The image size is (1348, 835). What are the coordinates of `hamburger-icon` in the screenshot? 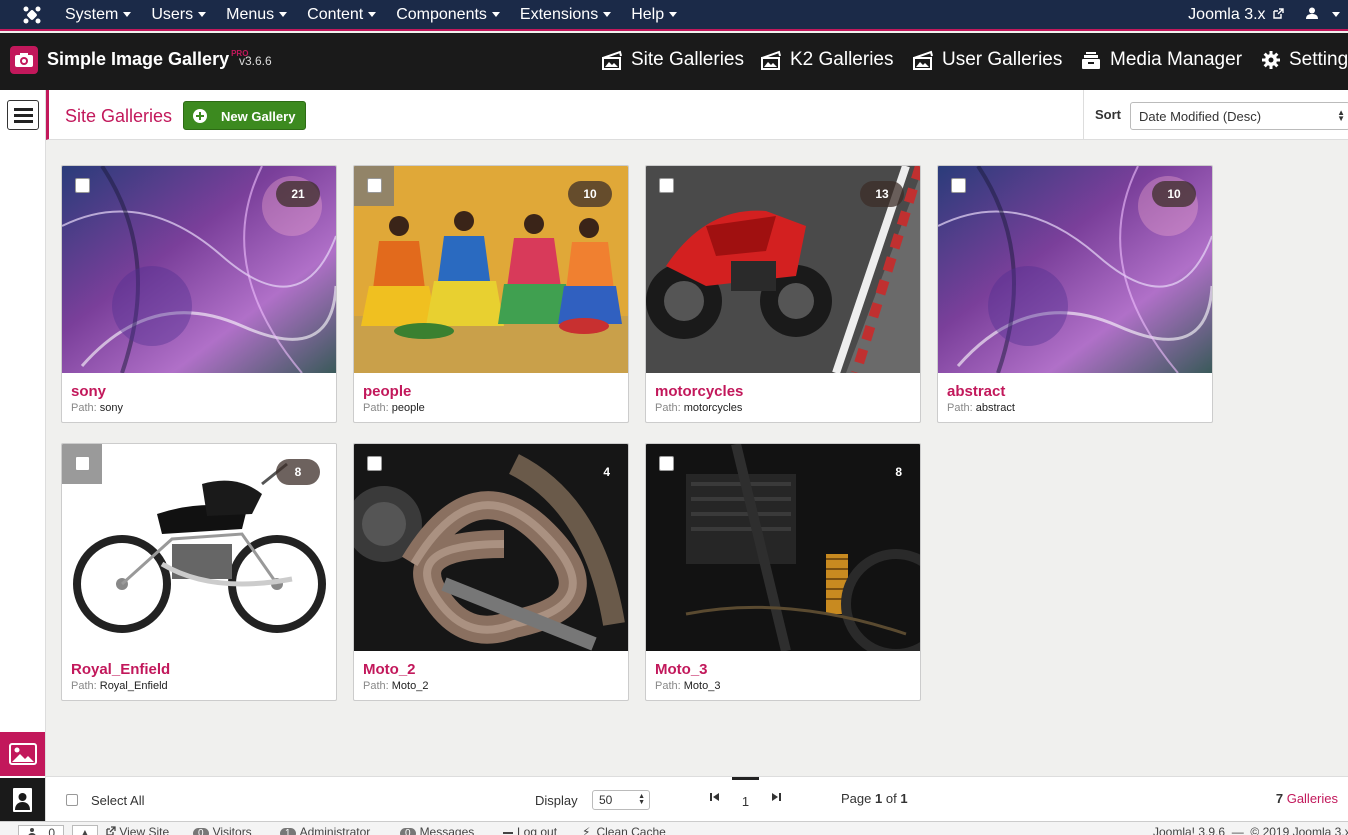 It's located at (23, 115).